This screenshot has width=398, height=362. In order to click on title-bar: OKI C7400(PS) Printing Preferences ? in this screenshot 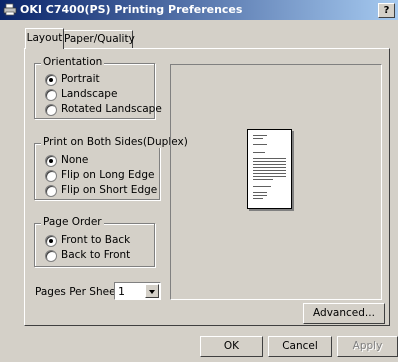, I will do `click(199, 10)`.